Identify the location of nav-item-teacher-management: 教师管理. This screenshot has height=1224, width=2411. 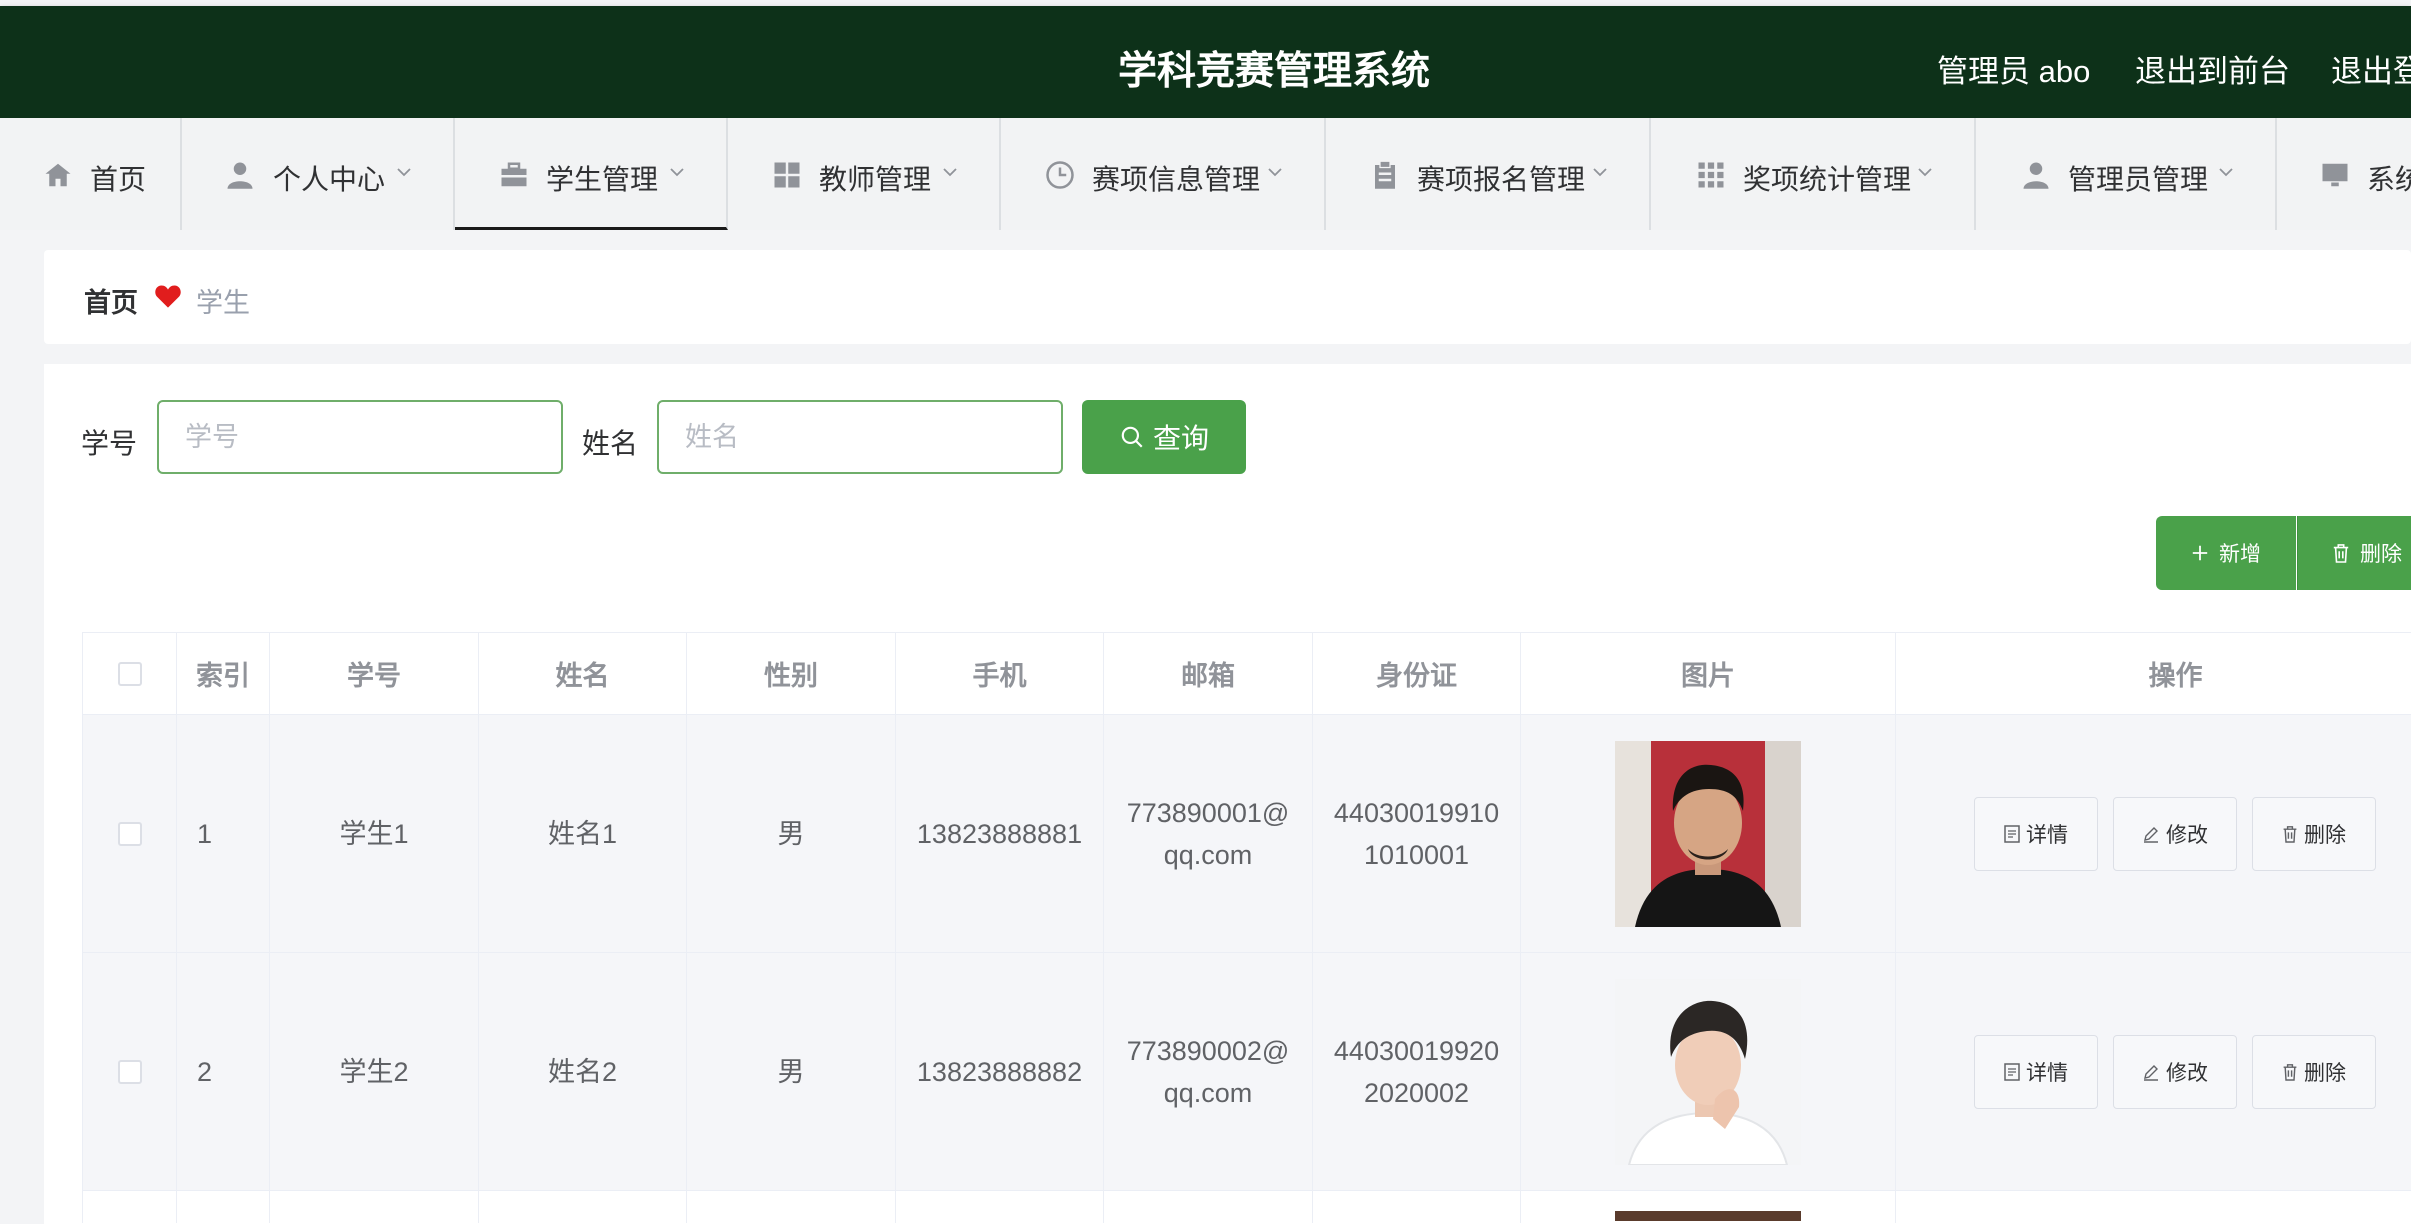
(864, 174).